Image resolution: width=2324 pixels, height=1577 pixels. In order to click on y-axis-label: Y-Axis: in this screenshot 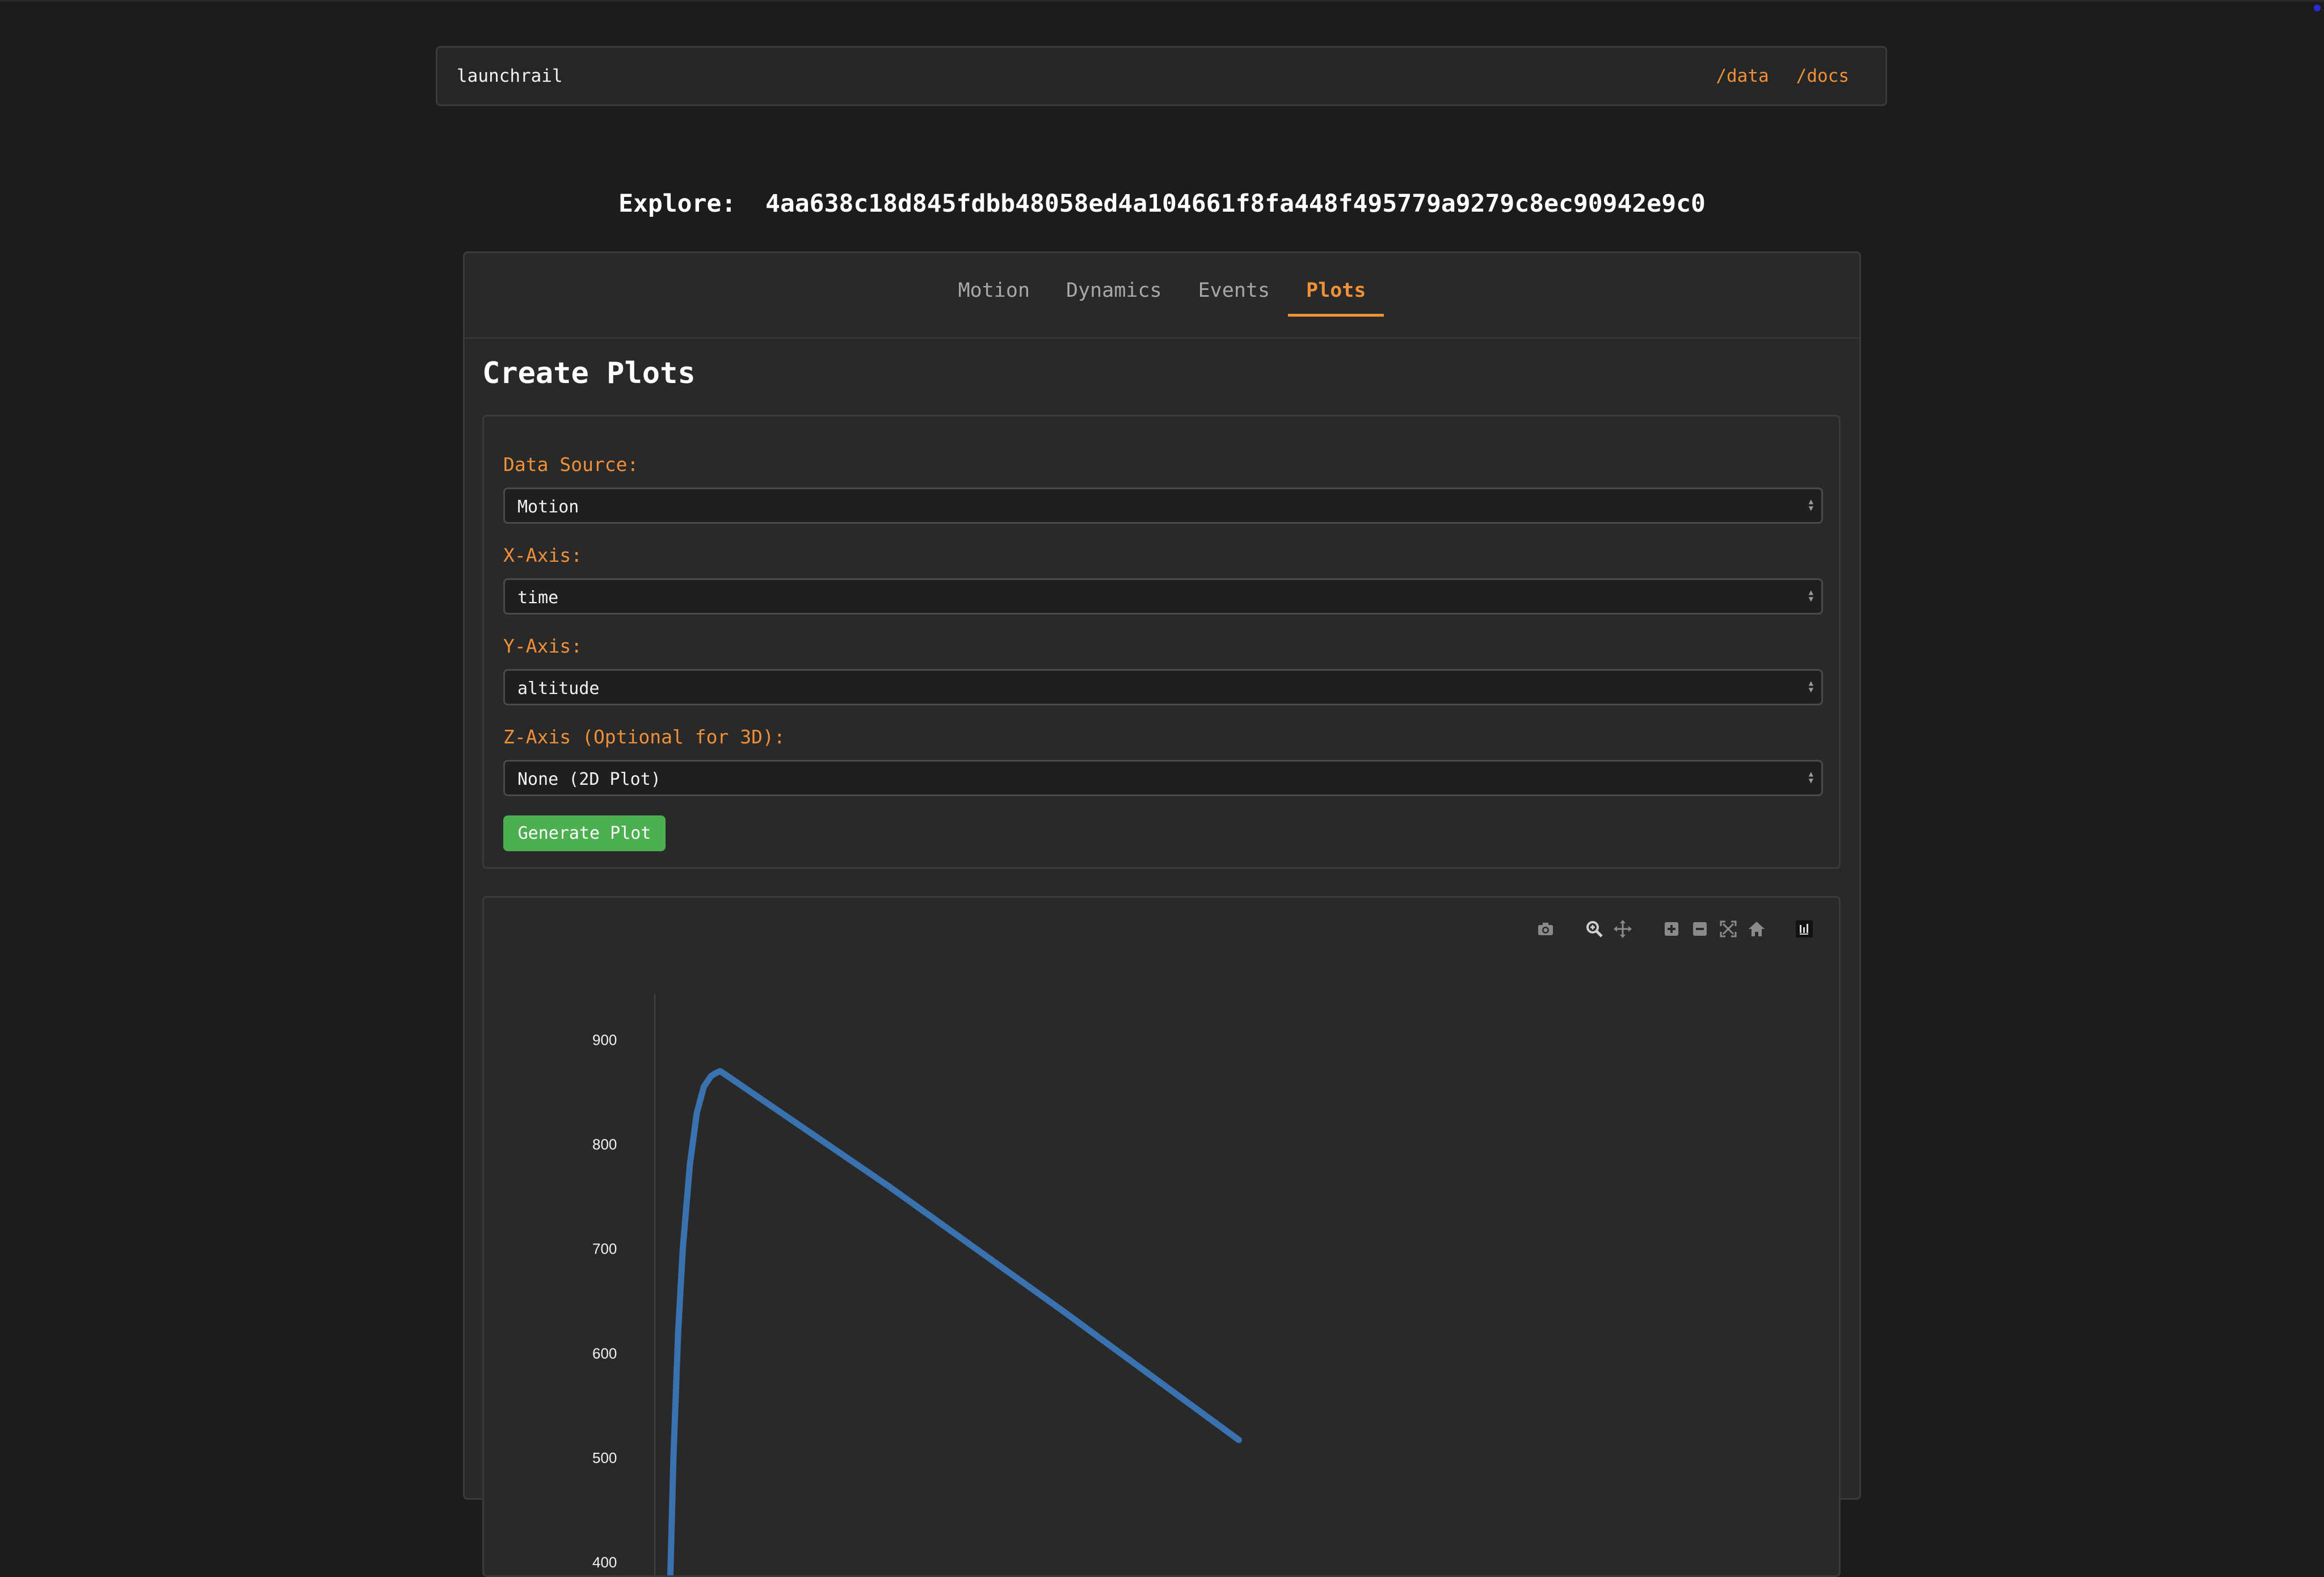, I will do `click(543, 646)`.